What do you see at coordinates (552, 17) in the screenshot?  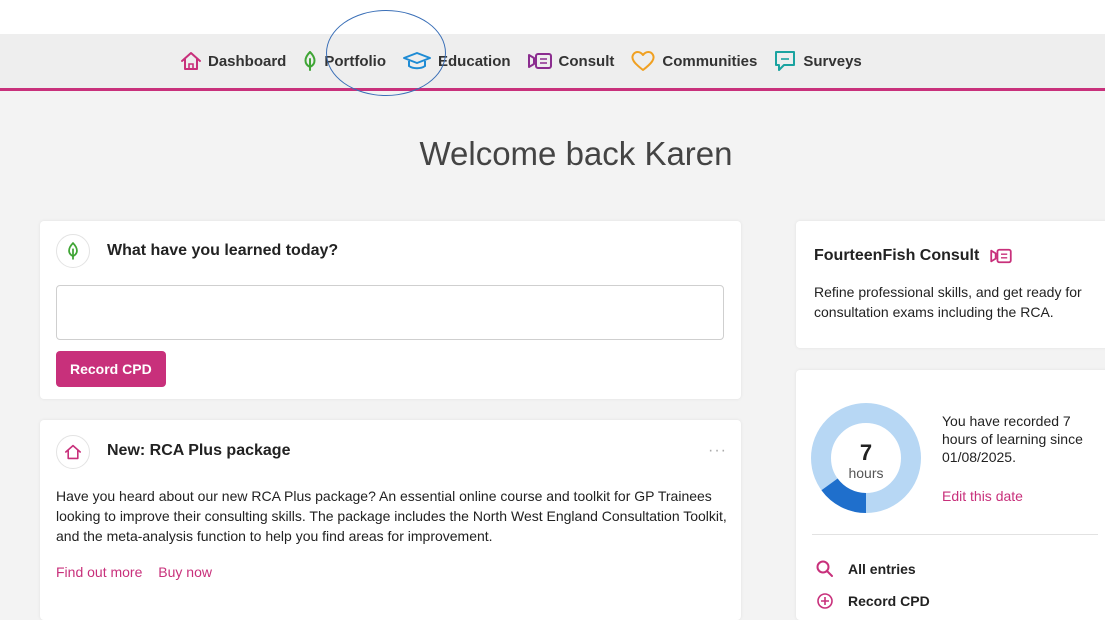 I see `top-whitespace` at bounding box center [552, 17].